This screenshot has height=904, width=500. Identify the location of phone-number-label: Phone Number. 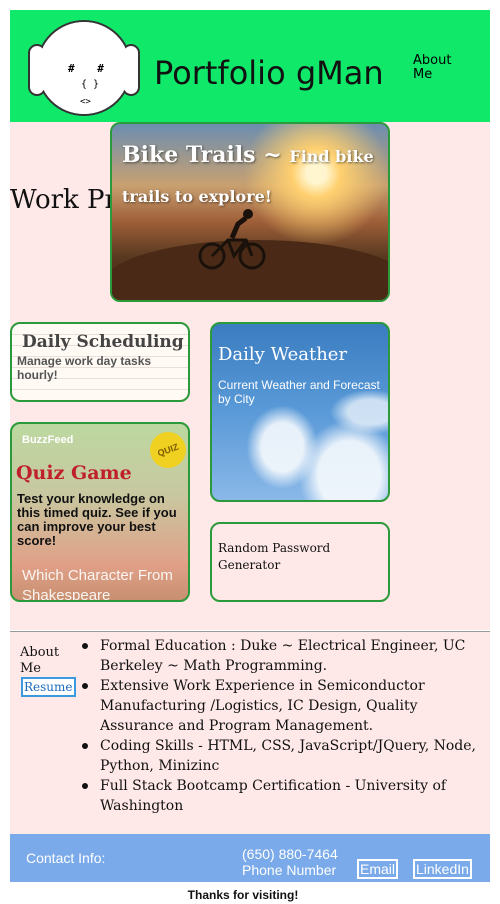
(289, 870).